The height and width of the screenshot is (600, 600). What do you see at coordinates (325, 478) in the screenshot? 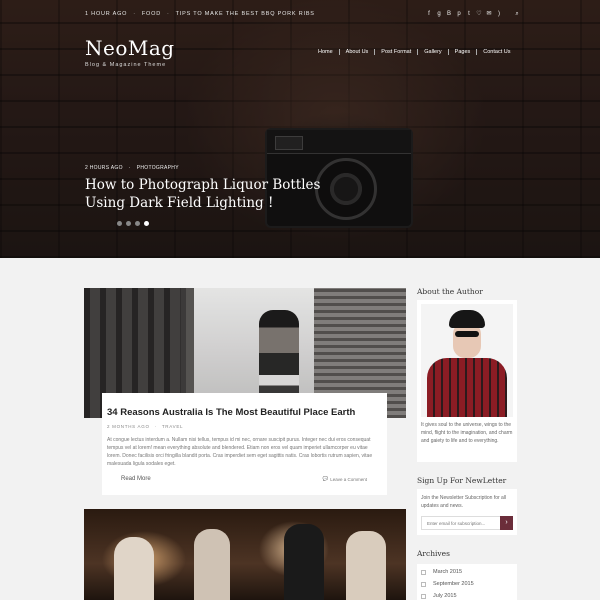
I see `comment-icon: 💬` at bounding box center [325, 478].